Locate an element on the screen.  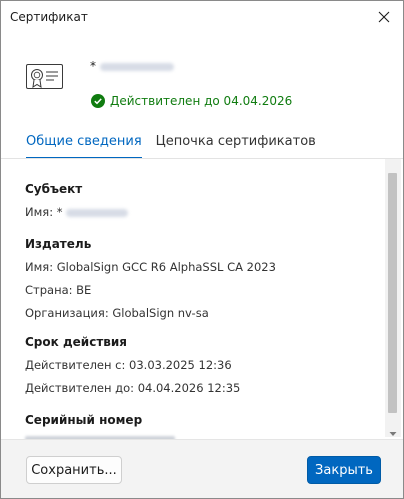
redacted-domain is located at coordinates (137, 66).